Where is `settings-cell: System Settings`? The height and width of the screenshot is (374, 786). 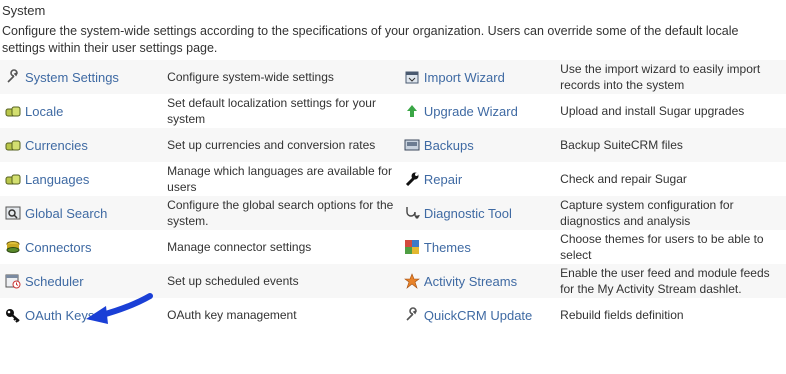
settings-cell: System Settings is located at coordinates (80, 77).